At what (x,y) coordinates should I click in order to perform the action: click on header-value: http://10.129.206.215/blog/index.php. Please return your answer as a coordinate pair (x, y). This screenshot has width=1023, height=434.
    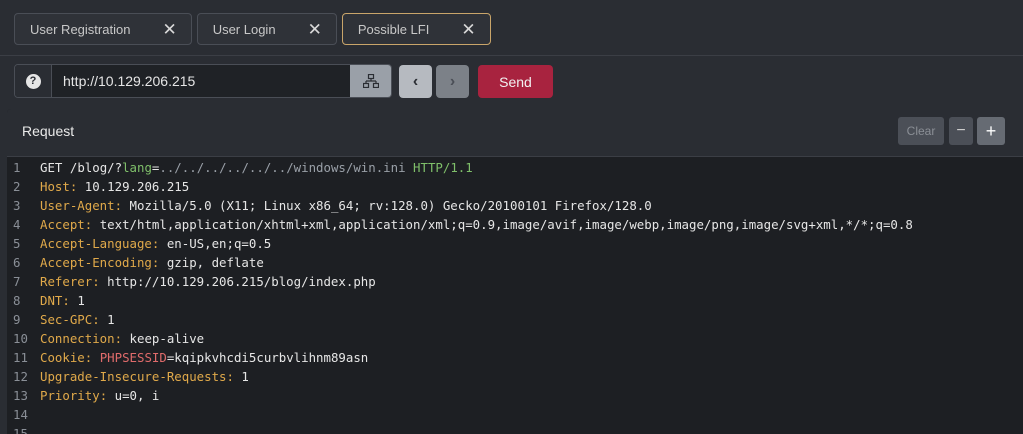
    Looking at the image, I should click on (241, 281).